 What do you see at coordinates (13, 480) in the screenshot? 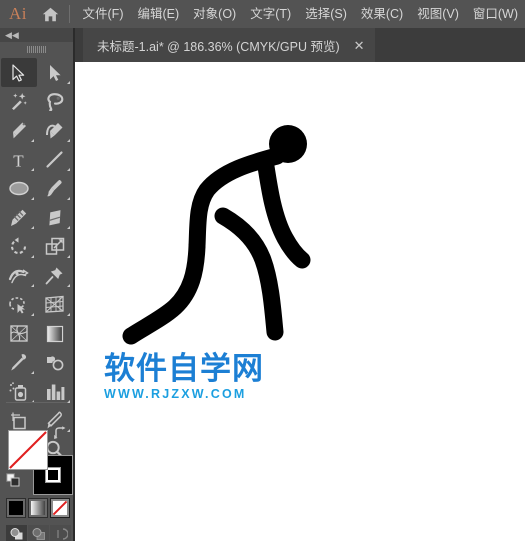
I see `default-fill-stroke-button` at bounding box center [13, 480].